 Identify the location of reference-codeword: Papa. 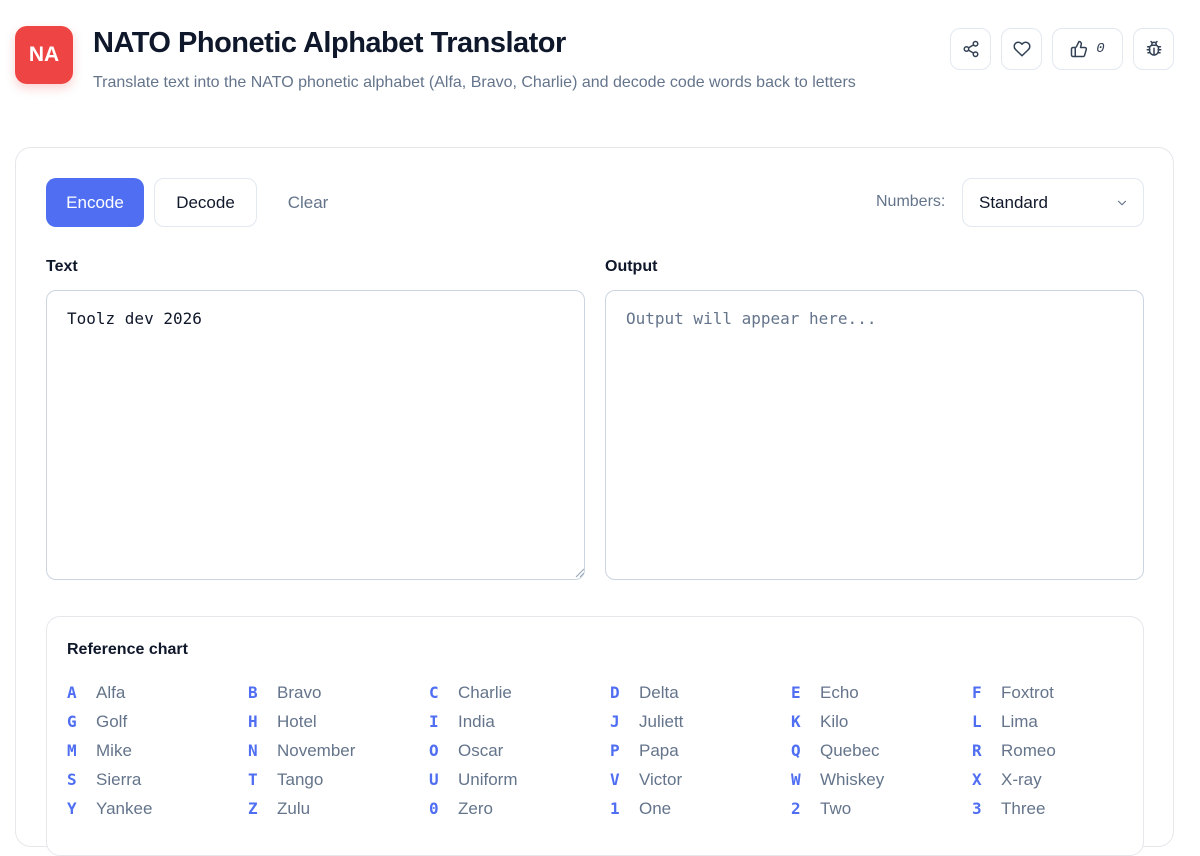
(659, 750).